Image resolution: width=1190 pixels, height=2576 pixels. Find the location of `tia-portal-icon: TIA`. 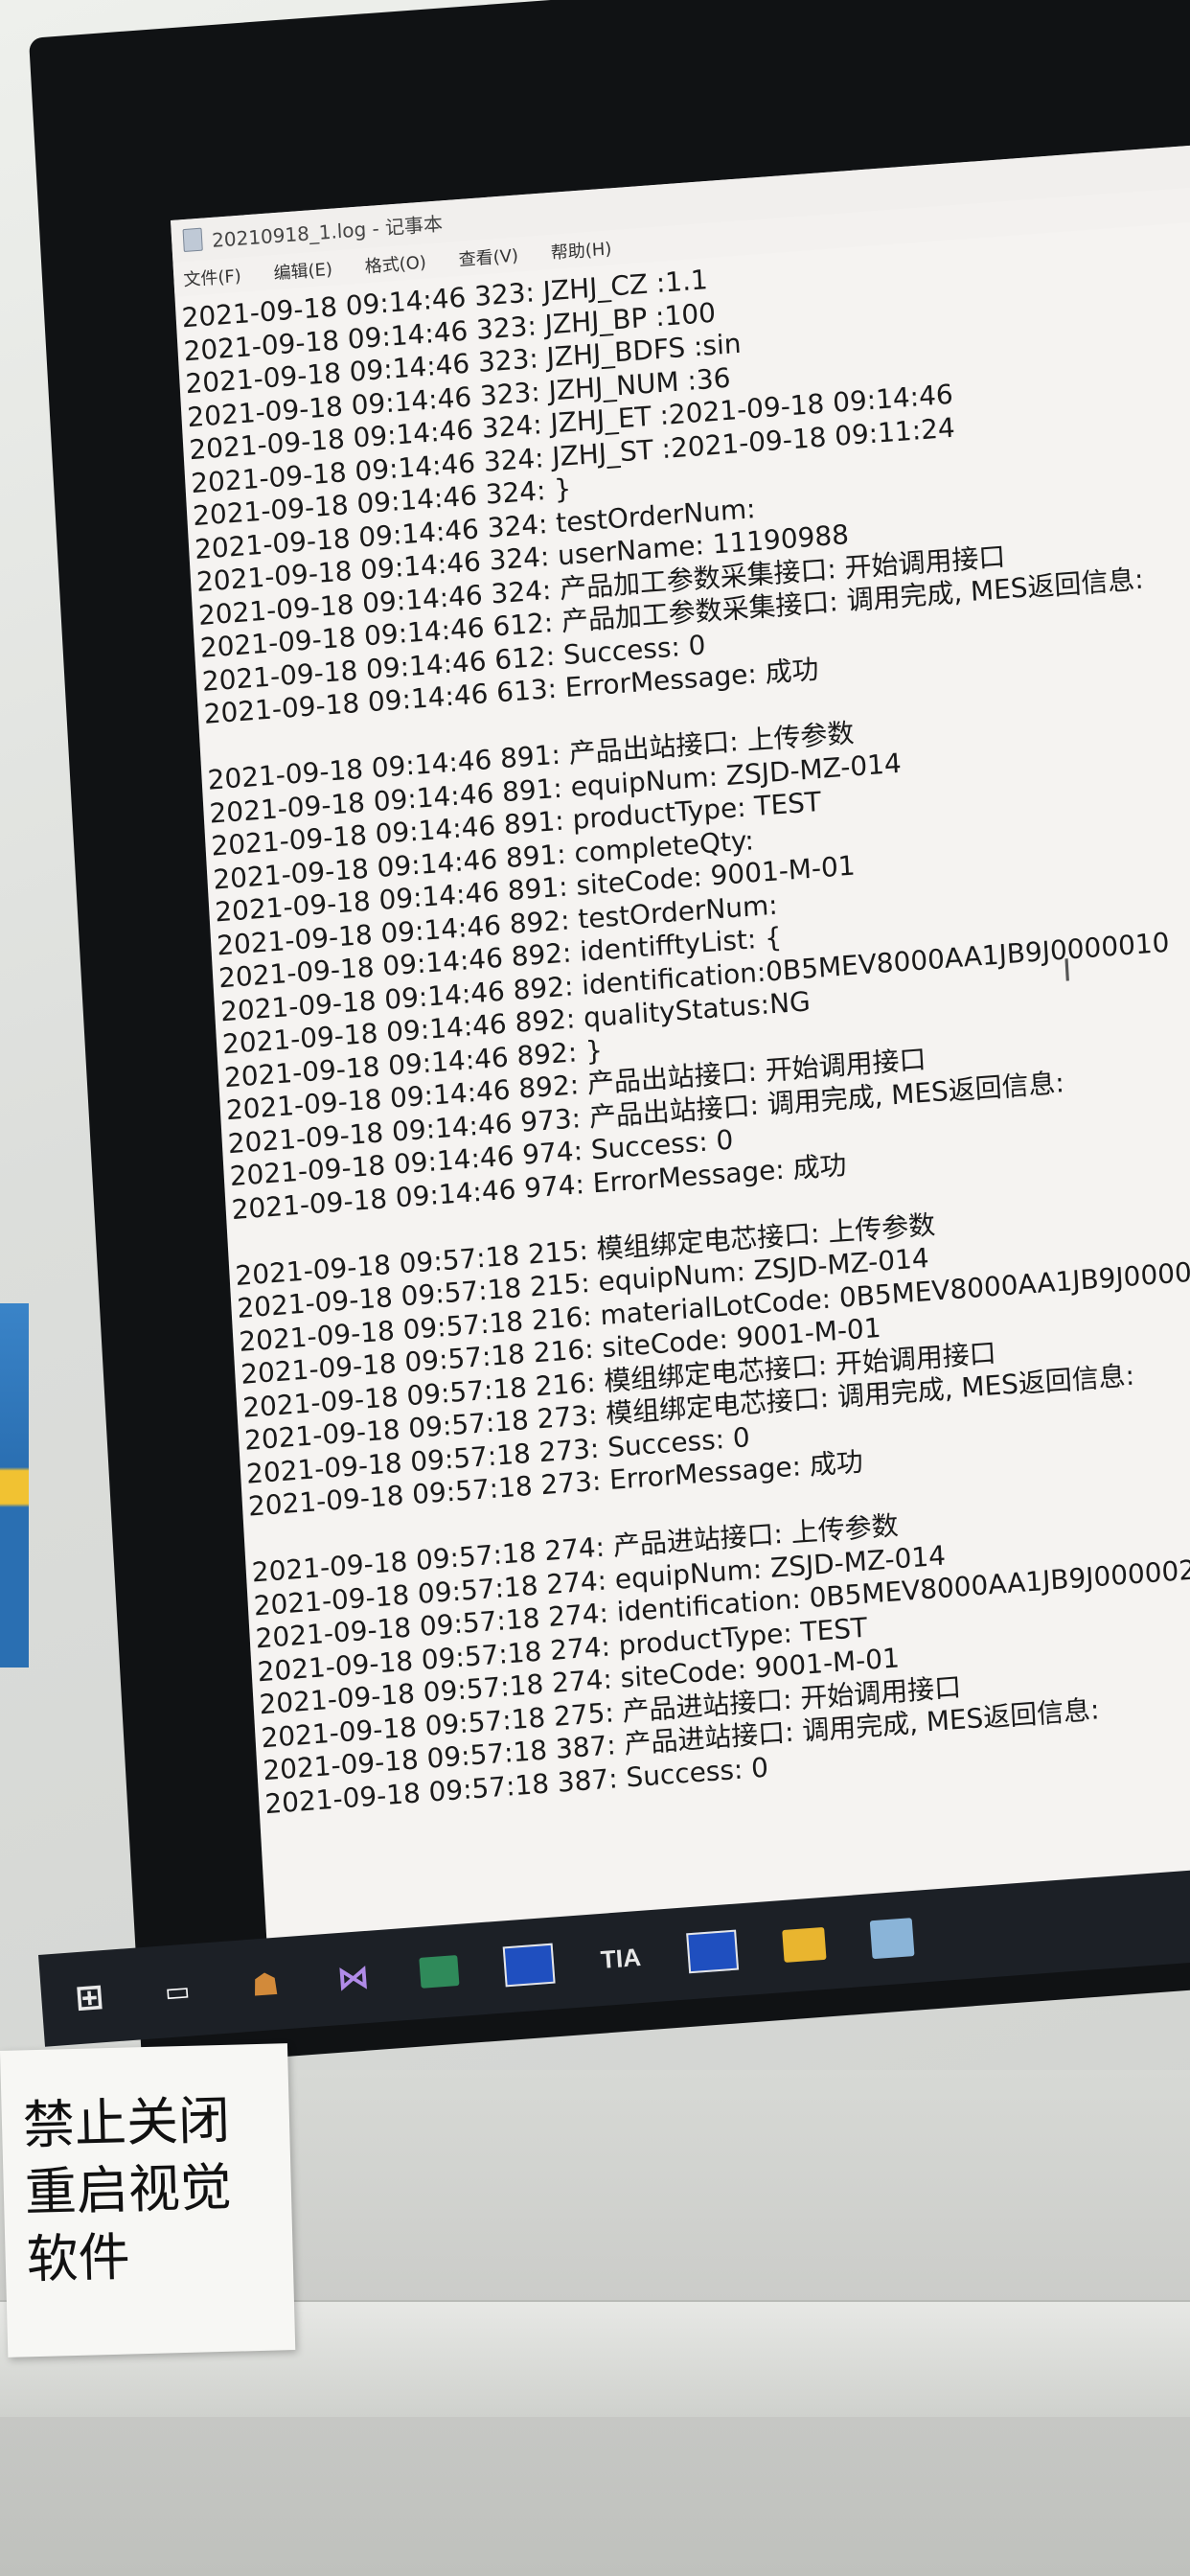

tia-portal-icon: TIA is located at coordinates (621, 1958).